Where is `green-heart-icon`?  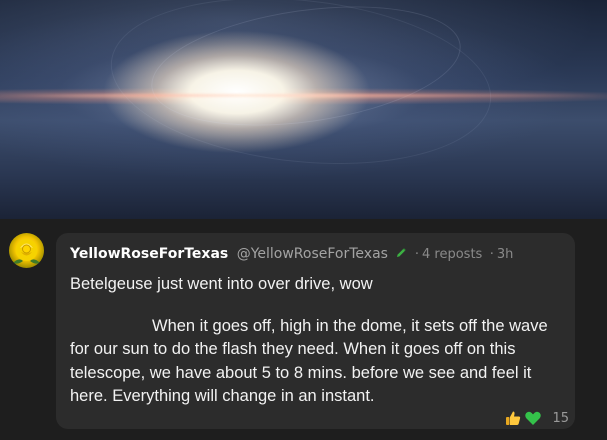 green-heart-icon is located at coordinates (533, 418).